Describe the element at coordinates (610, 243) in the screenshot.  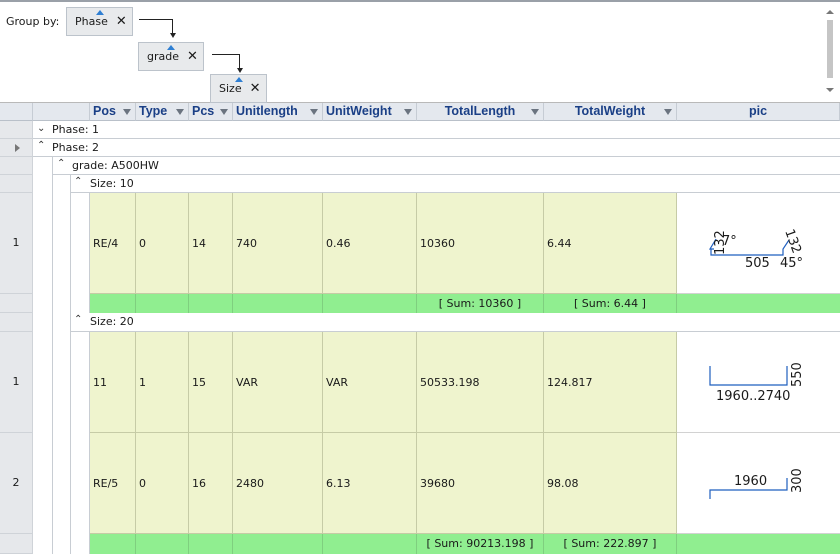
I see `cell-totalweight: 6.44` at that location.